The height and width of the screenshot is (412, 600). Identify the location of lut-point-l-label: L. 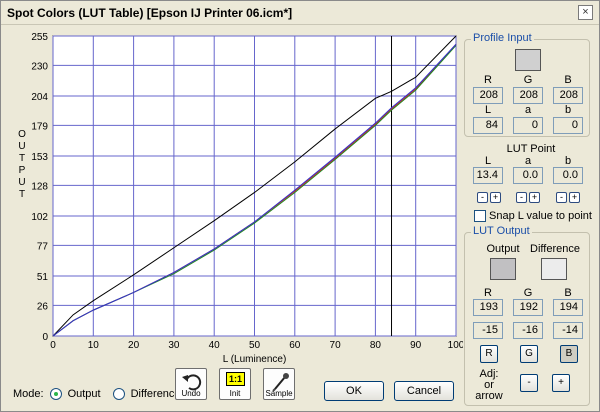
(488, 161).